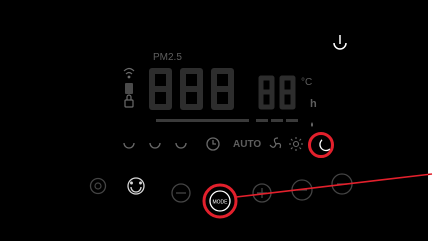 Image resolution: width=440 pixels, height=241 pixels. Describe the element at coordinates (98, 186) in the screenshot. I see `p-button` at that location.